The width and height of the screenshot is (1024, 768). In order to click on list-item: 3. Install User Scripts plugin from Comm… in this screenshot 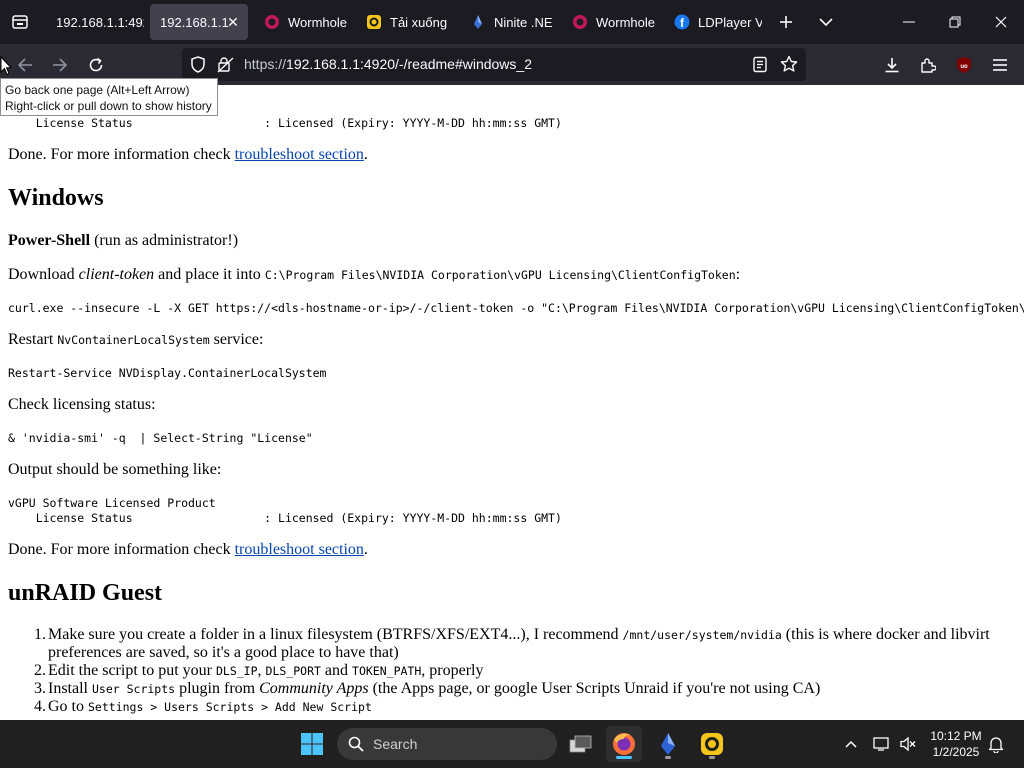, I will do `click(521, 689)`.